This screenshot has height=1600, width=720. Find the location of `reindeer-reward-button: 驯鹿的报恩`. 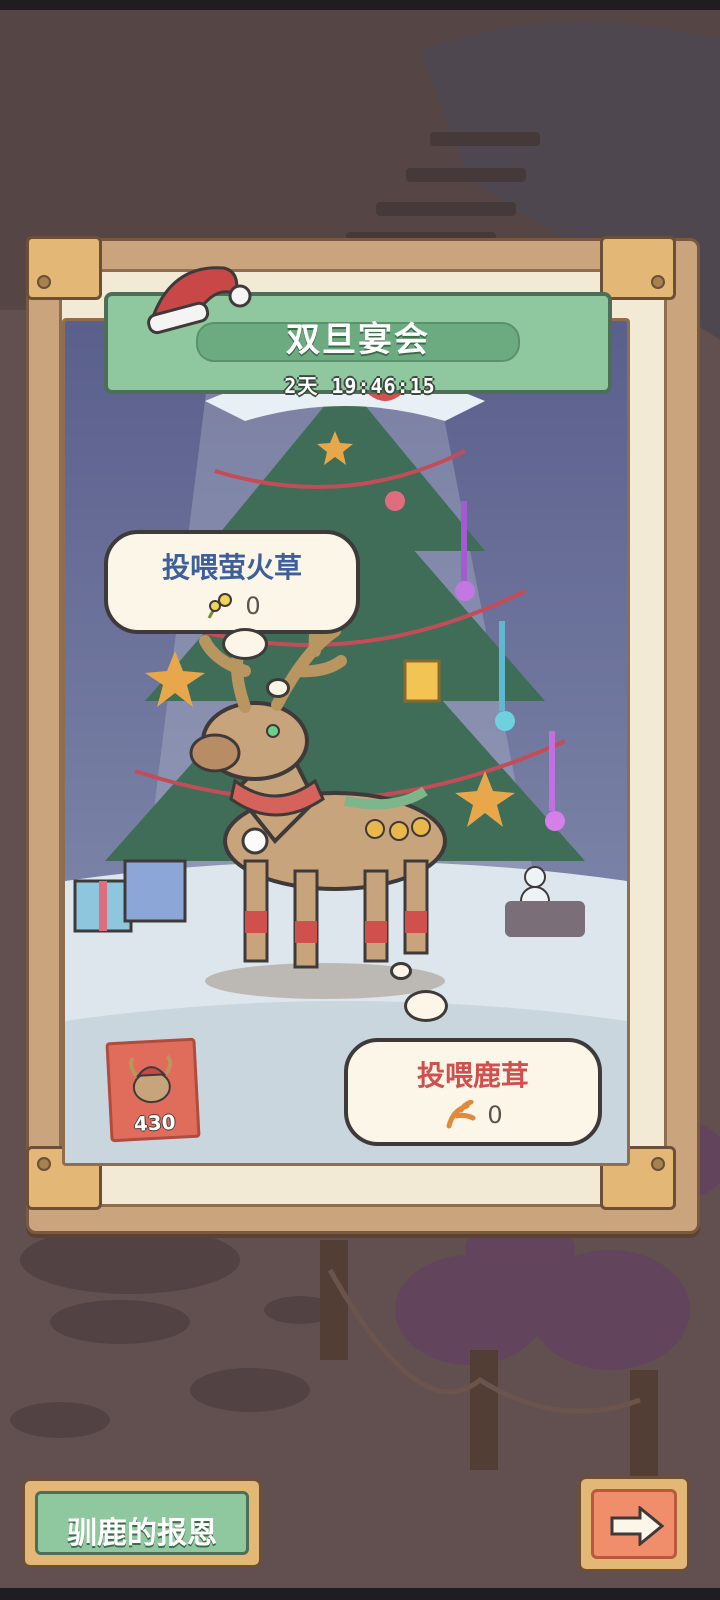

reindeer-reward-button: 驯鹿的报恩 is located at coordinates (142, 1523).